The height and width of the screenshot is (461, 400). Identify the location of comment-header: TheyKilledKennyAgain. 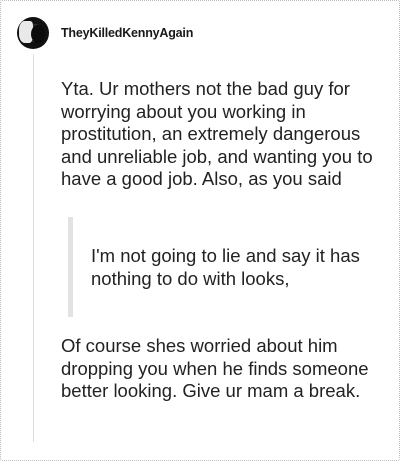
(105, 33).